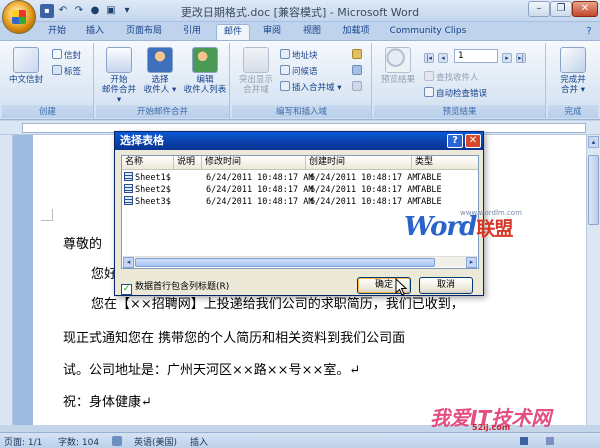 The height and width of the screenshot is (448, 600). I want to click on dialog-help-button: ?, so click(455, 141).